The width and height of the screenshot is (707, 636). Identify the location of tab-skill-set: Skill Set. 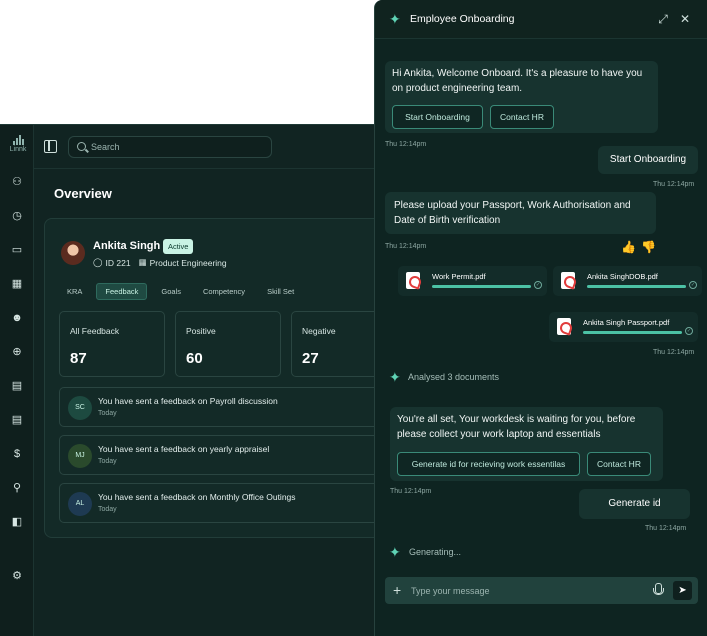
(280, 291).